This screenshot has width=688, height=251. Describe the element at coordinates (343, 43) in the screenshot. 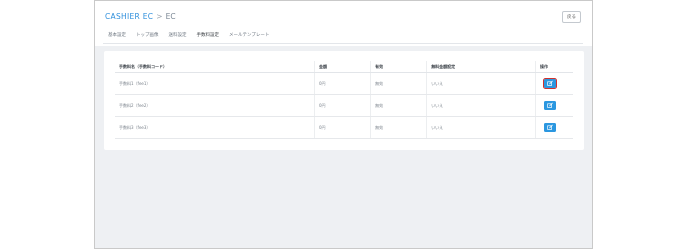

I see `tab-divider` at that location.